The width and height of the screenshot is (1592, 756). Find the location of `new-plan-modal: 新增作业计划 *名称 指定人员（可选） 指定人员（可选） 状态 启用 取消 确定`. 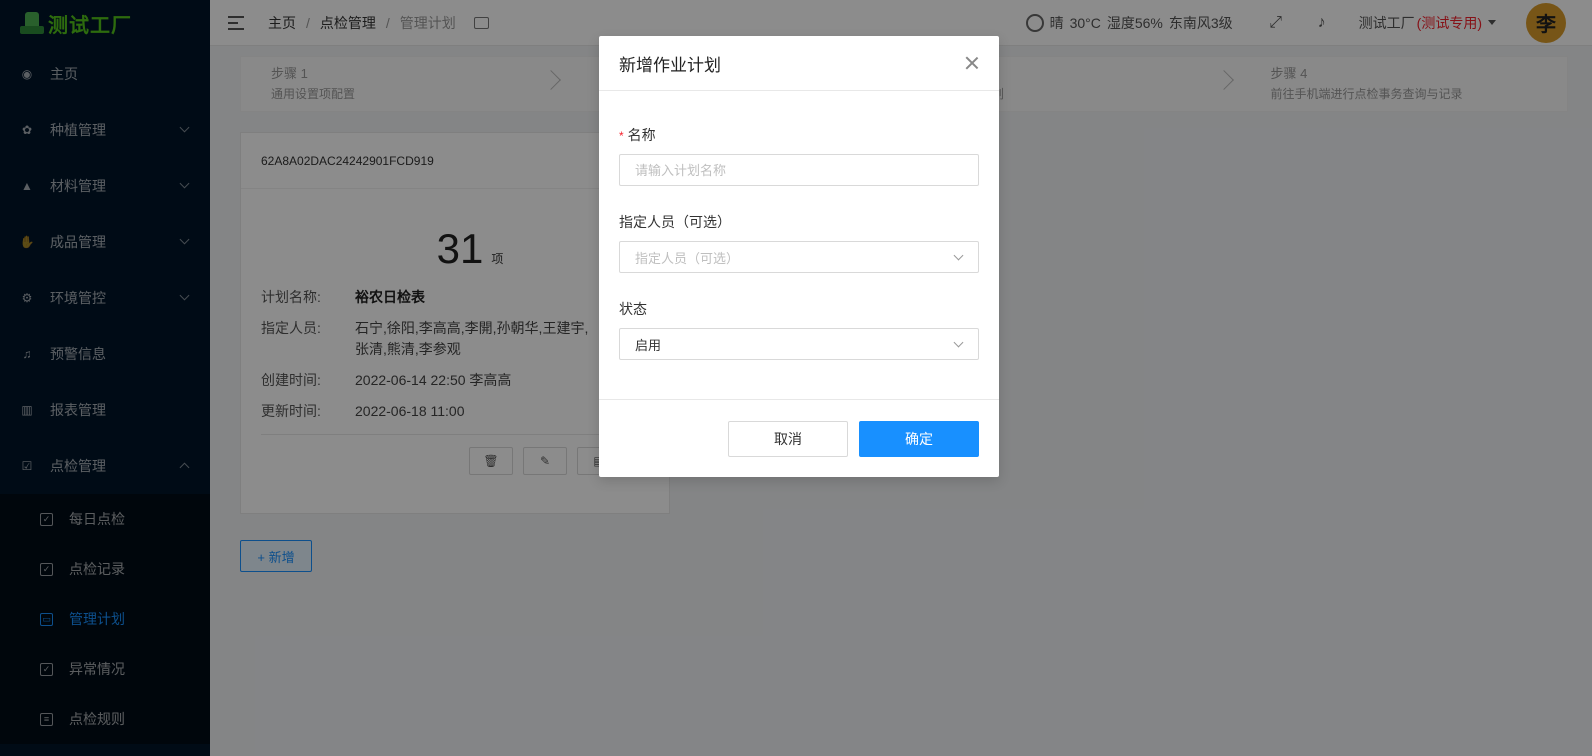

new-plan-modal: 新增作业计划 *名称 指定人员（可选） 指定人员（可选） 状态 启用 取消 确定 is located at coordinates (799, 256).